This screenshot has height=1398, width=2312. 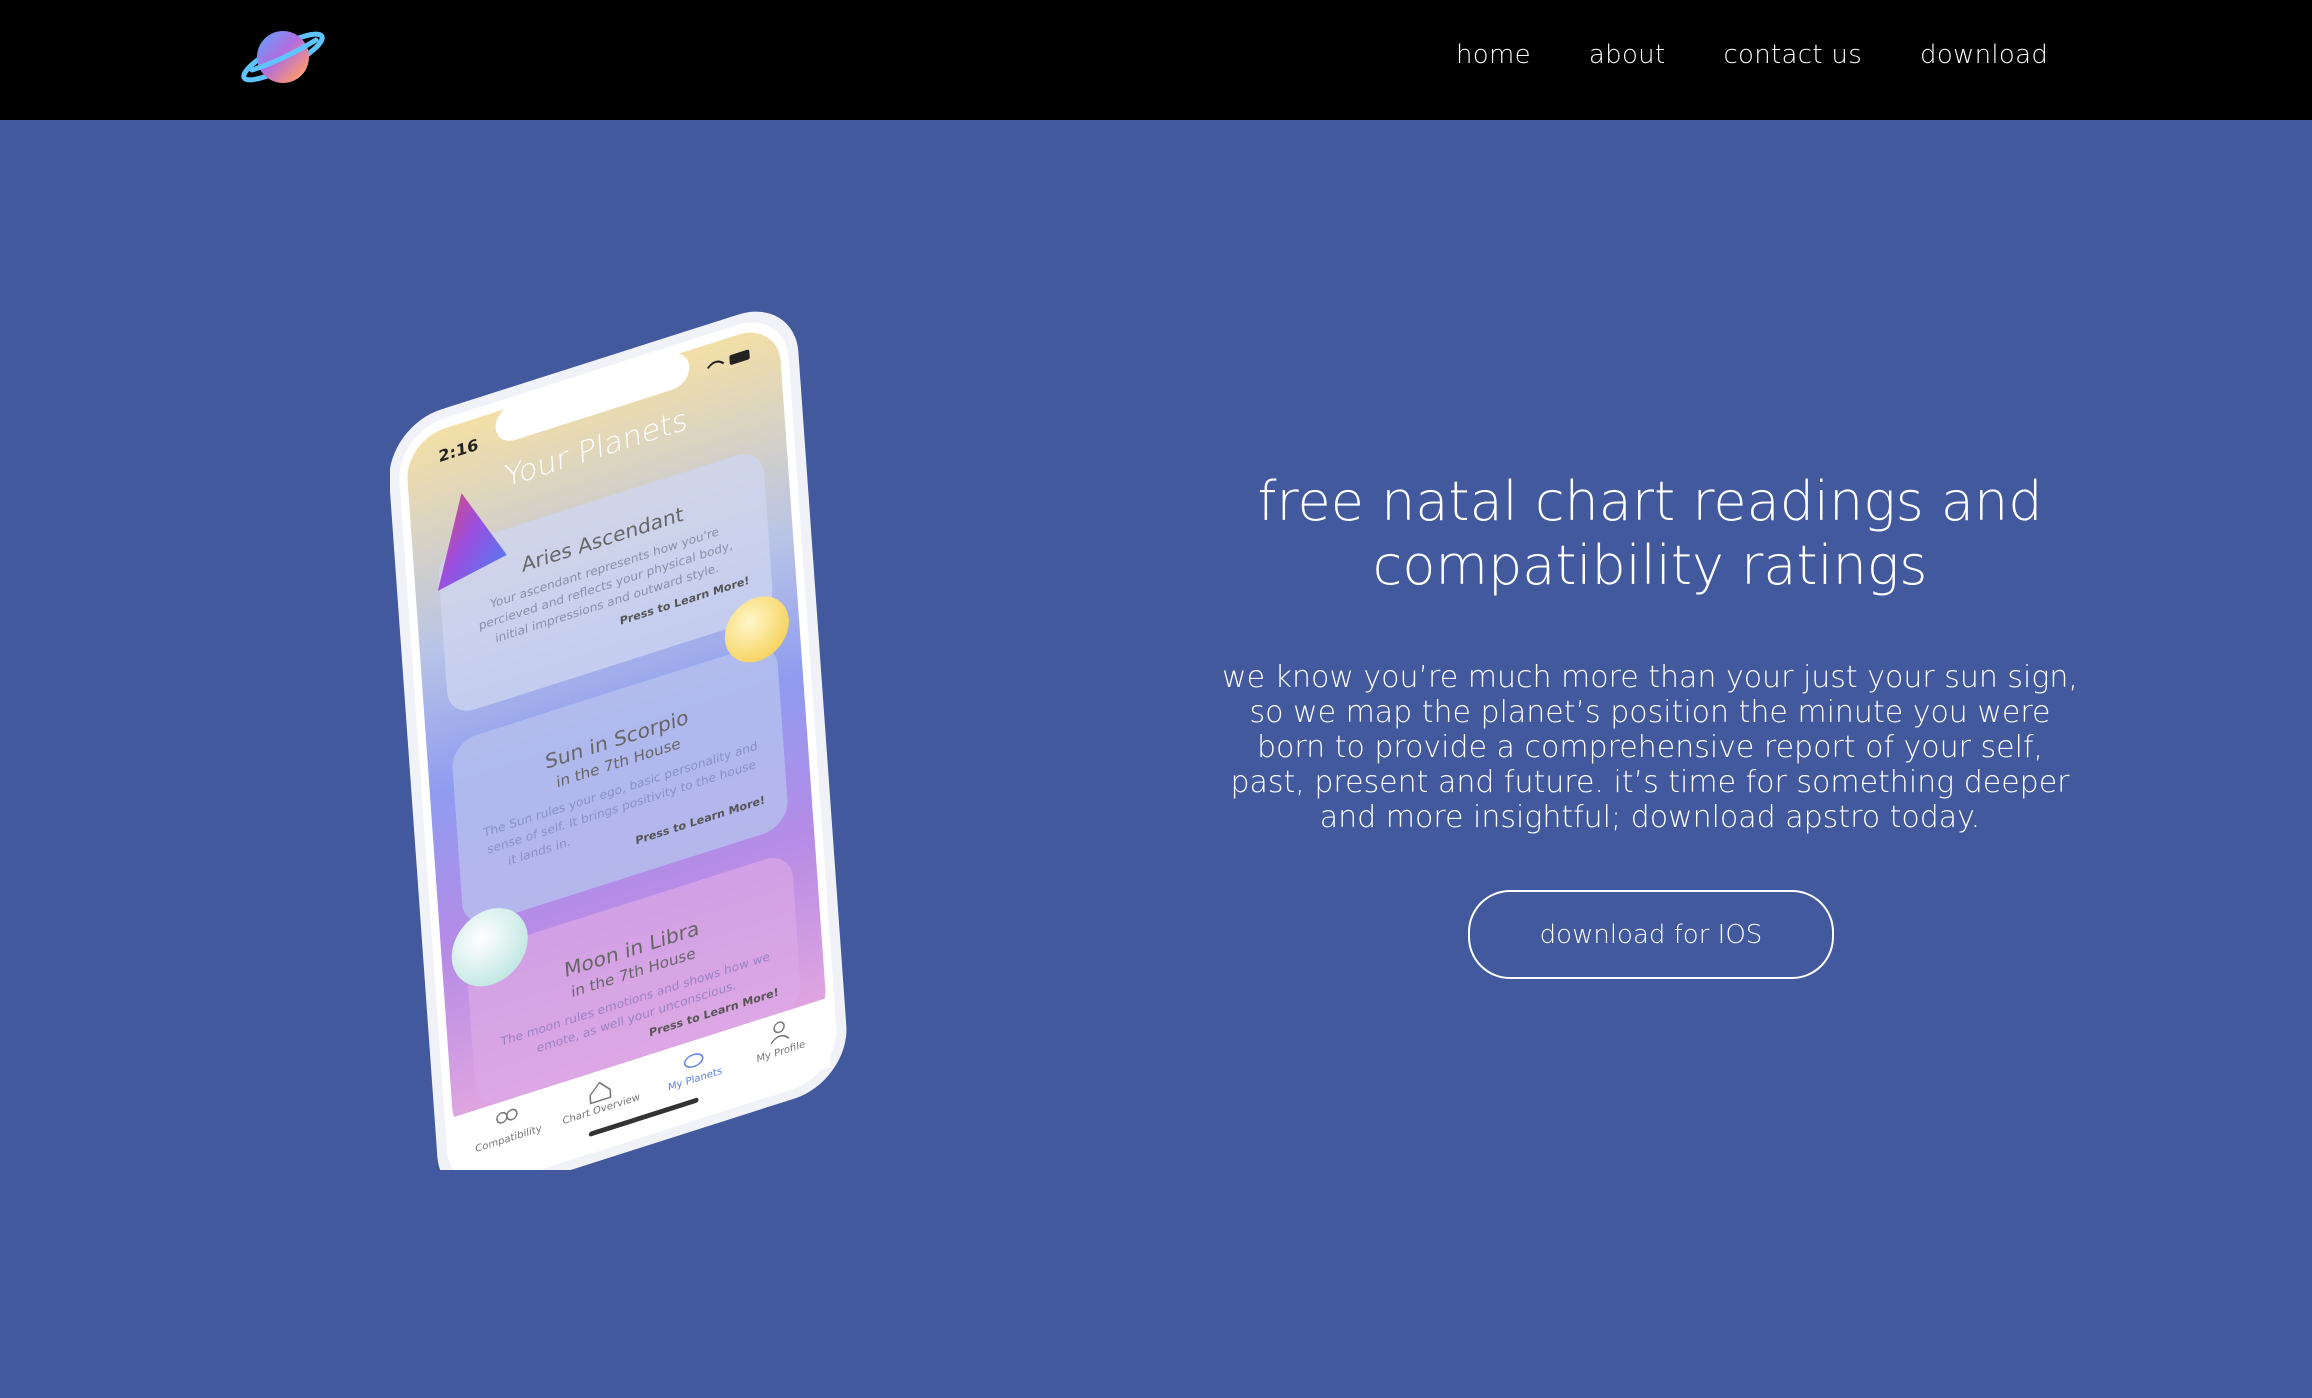 I want to click on top-navbar: home about contact us download, so click(x=1156, y=60).